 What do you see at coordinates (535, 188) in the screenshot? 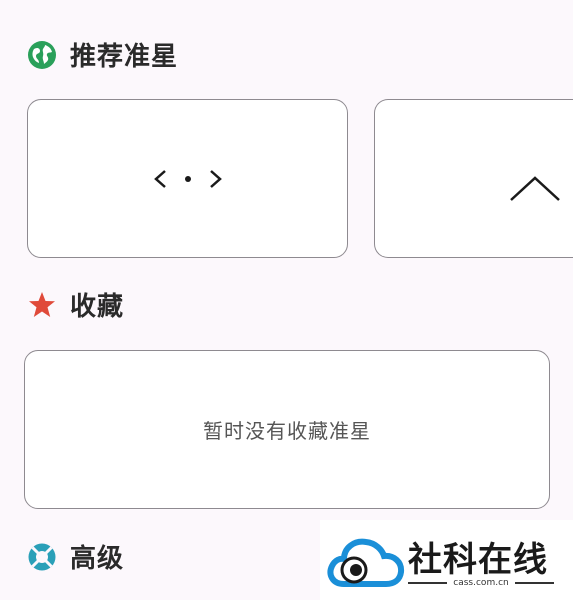
I see `crosshair-chevron-up-icon` at bounding box center [535, 188].